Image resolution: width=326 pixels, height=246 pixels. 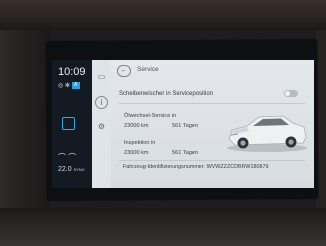 I want to click on status-column: 10:09 ◎ ✻ A ⌒ ⌒ 22.0 SYNC, so click(x=72, y=124).